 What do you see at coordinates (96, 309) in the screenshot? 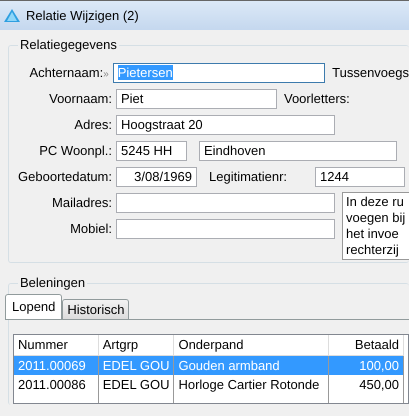
I see `tab: Historisch` at bounding box center [96, 309].